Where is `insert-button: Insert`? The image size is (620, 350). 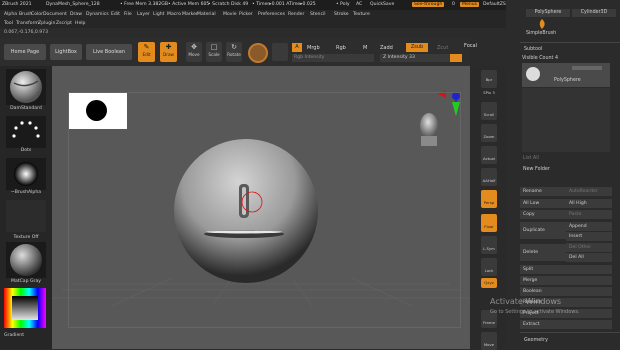 insert-button: Insert is located at coordinates (589, 236).